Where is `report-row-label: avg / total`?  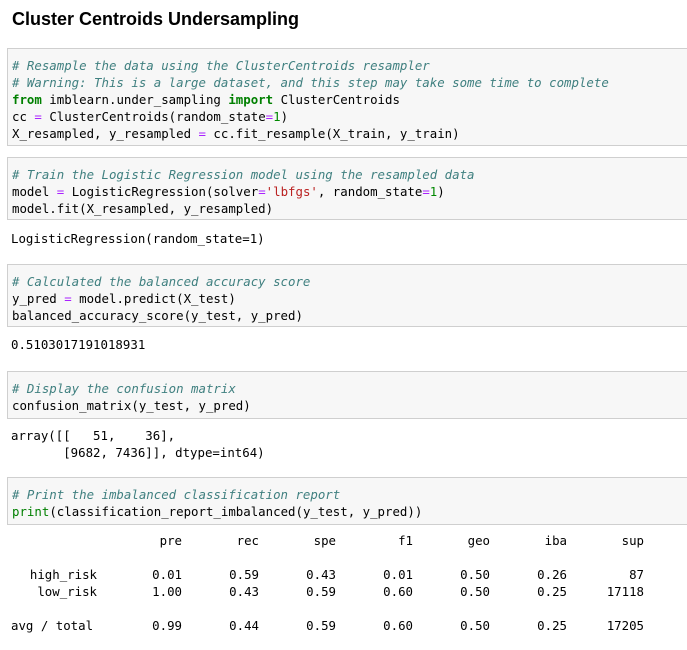 report-row-label: avg / total is located at coordinates (52, 625).